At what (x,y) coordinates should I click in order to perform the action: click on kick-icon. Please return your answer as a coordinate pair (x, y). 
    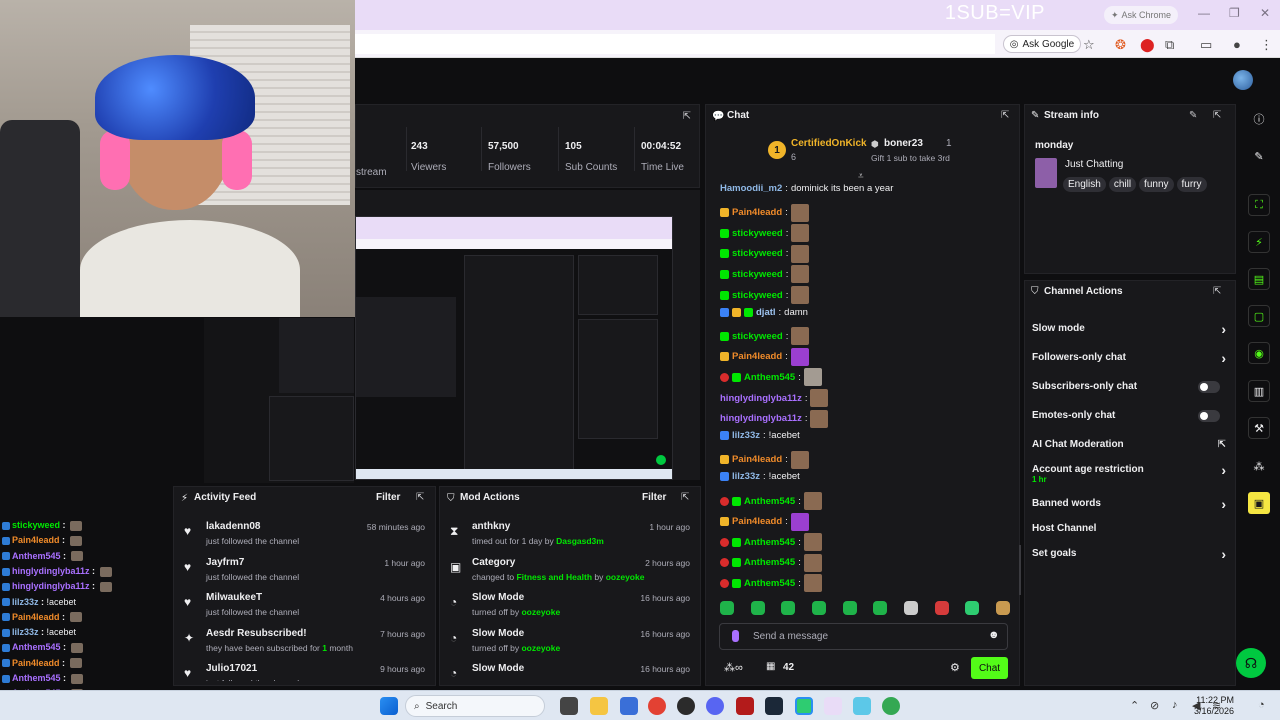
    Looking at the image, I should click on (804, 706).